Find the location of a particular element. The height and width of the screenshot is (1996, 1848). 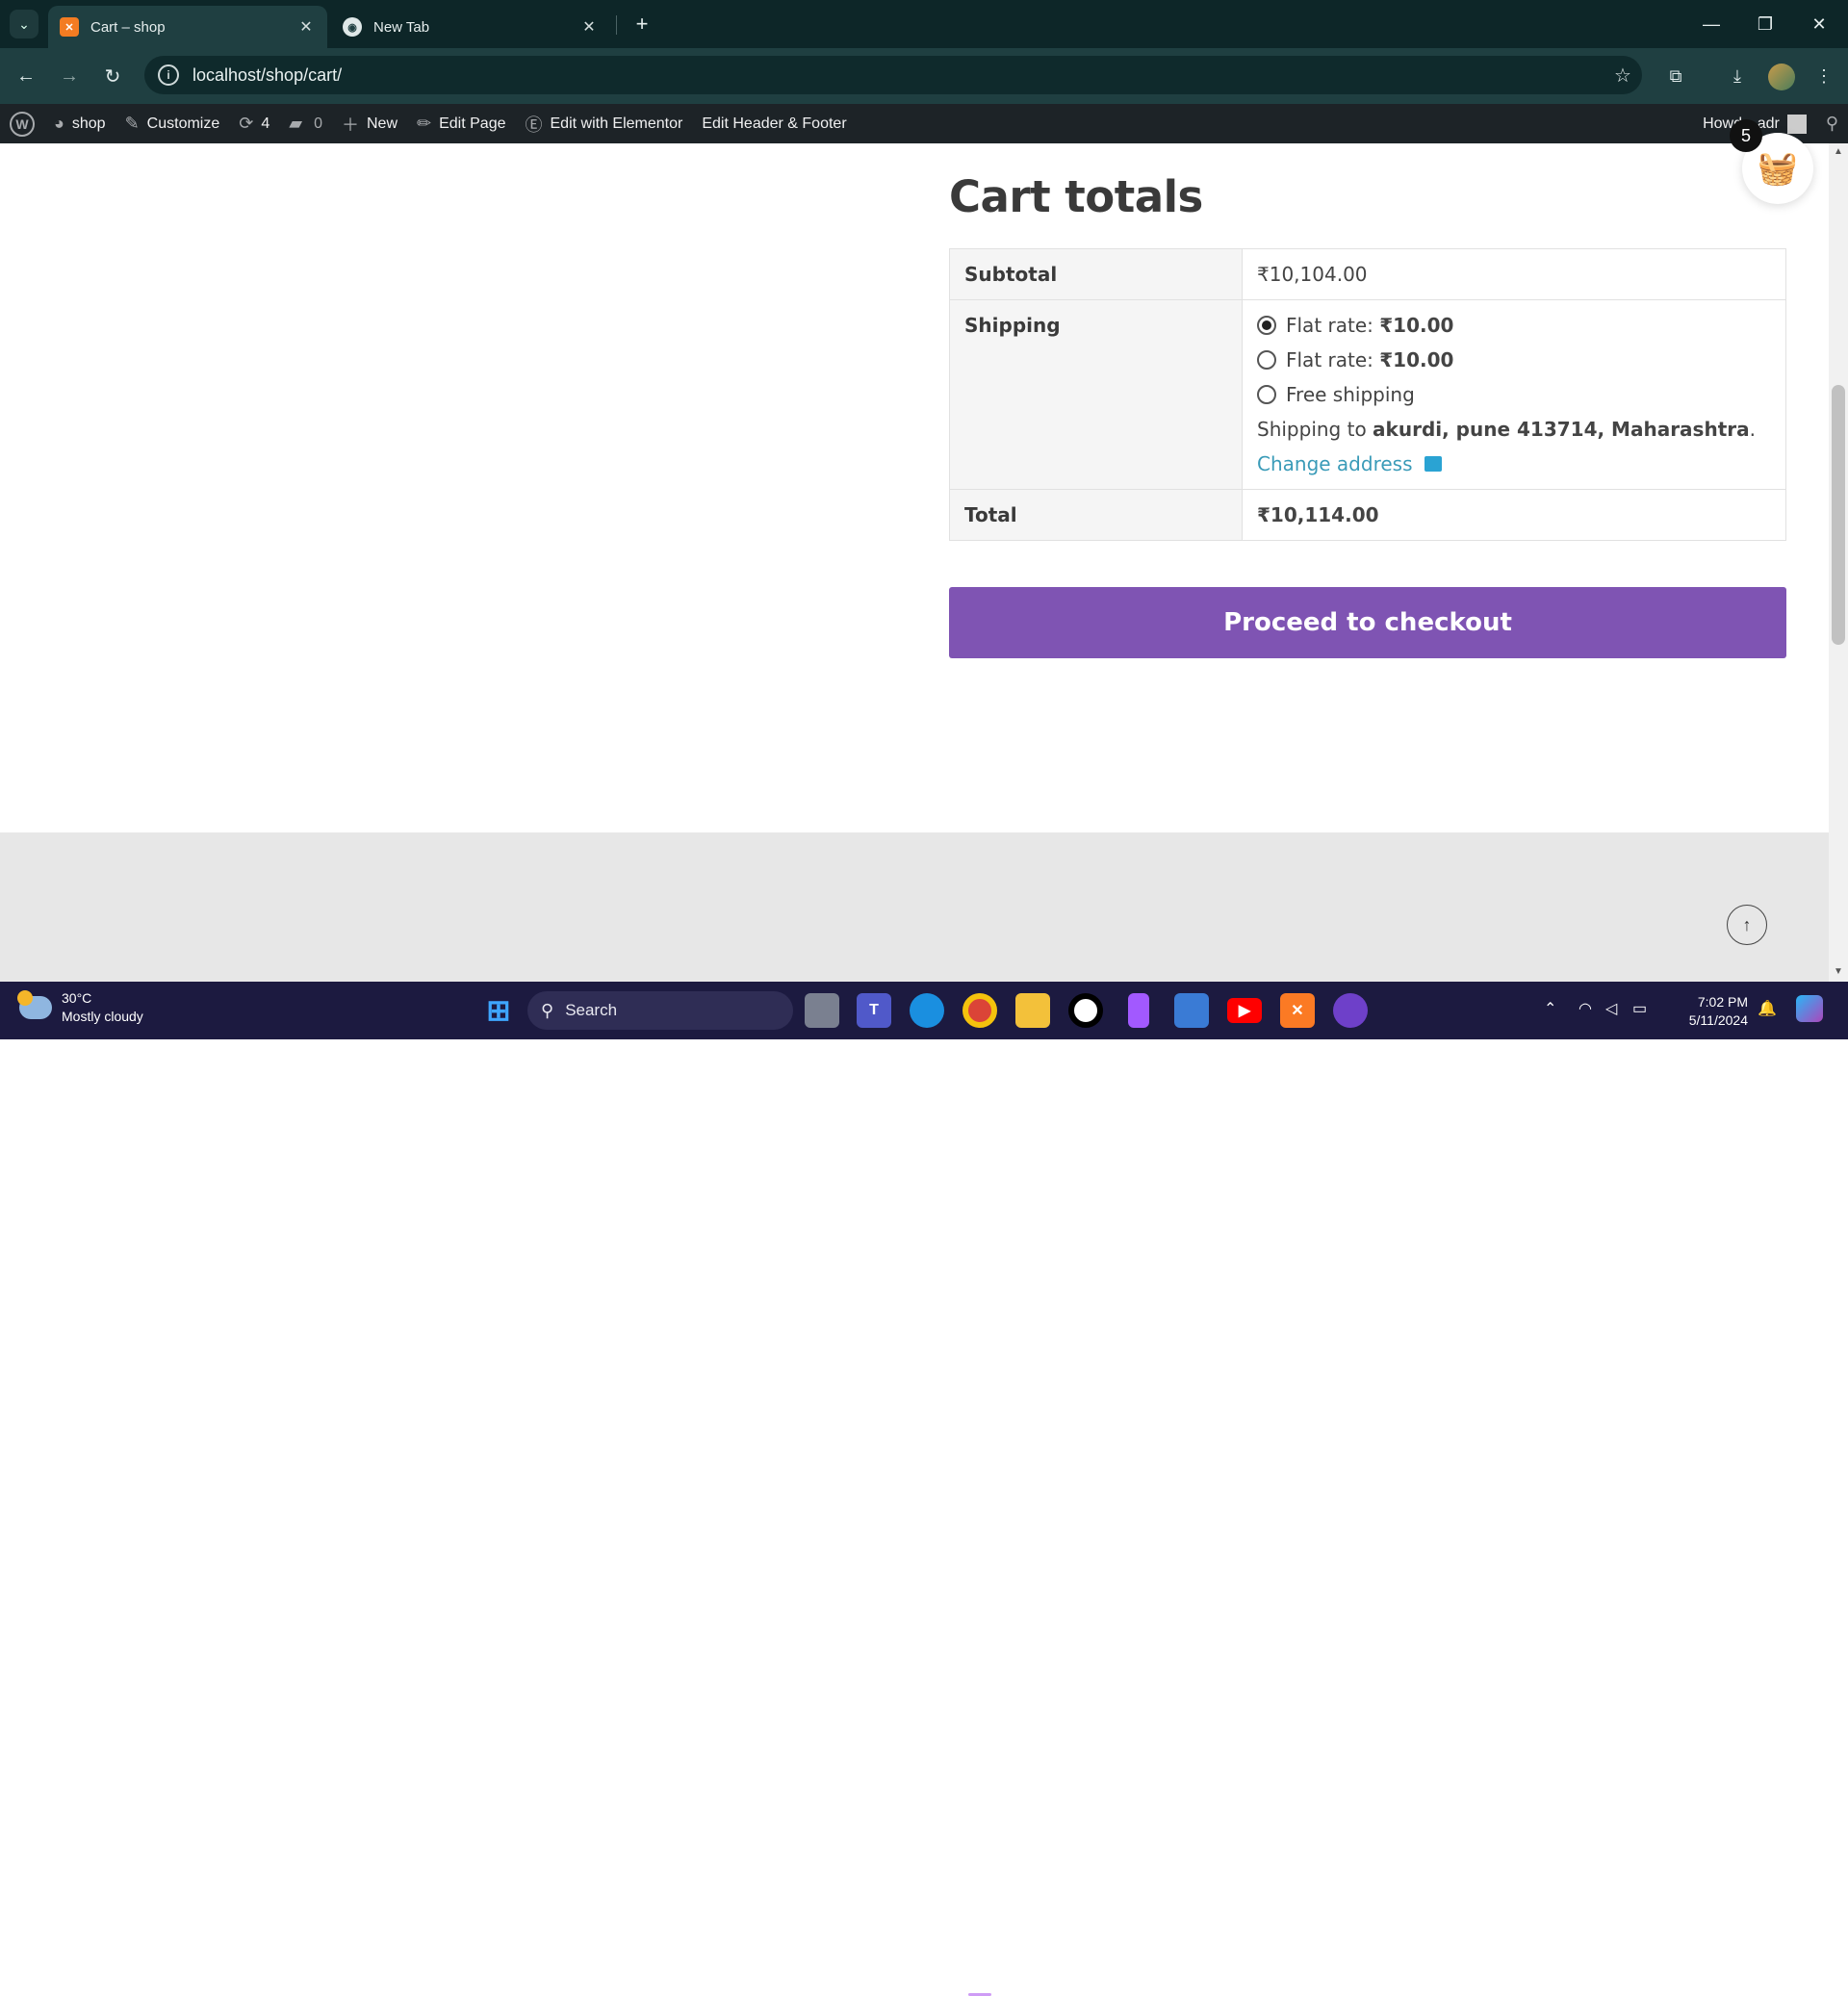

plus-icon: ＋ is located at coordinates (350, 125).